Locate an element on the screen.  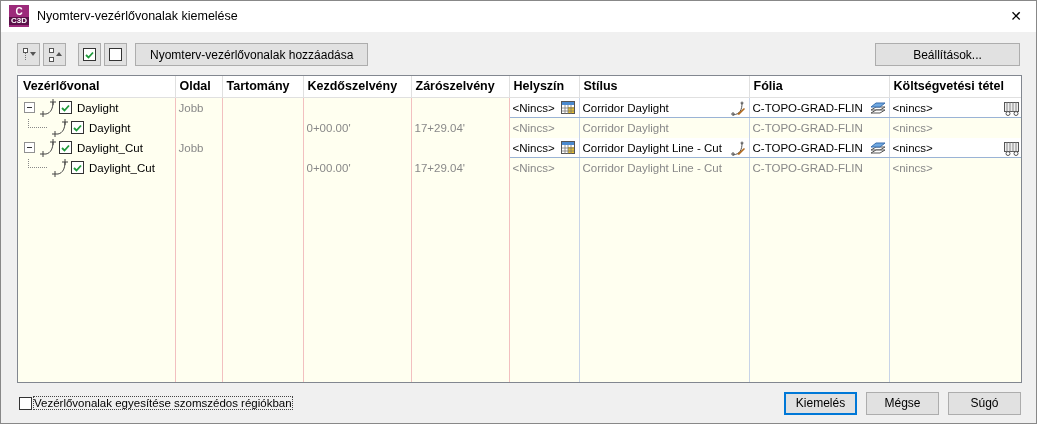
column-header: Zárószelvény is located at coordinates (460, 86).